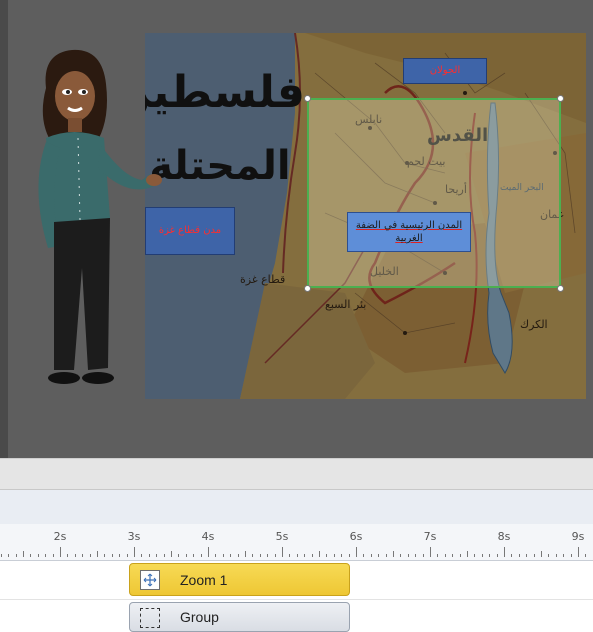  I want to click on timeline-header, so click(296, 507).